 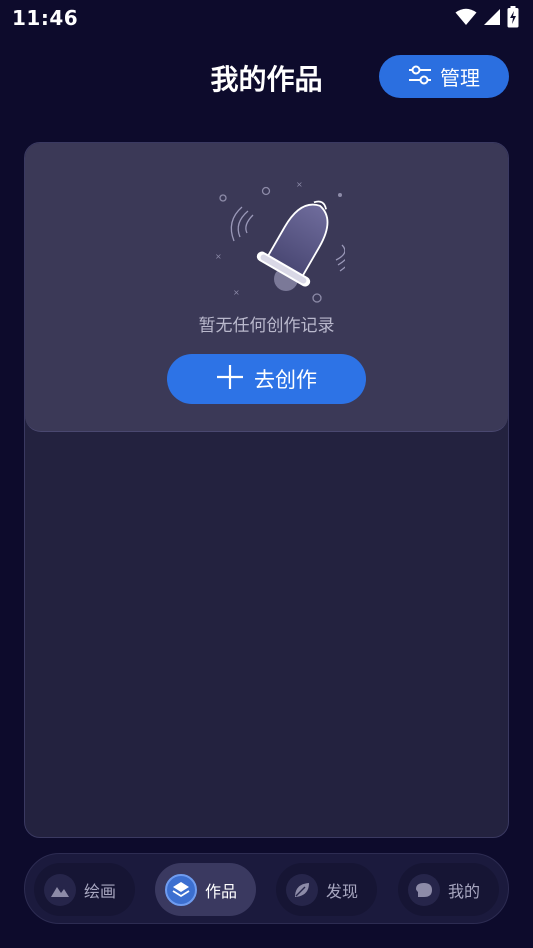 What do you see at coordinates (464, 891) in the screenshot?
I see `nav-label-mine: 我的` at bounding box center [464, 891].